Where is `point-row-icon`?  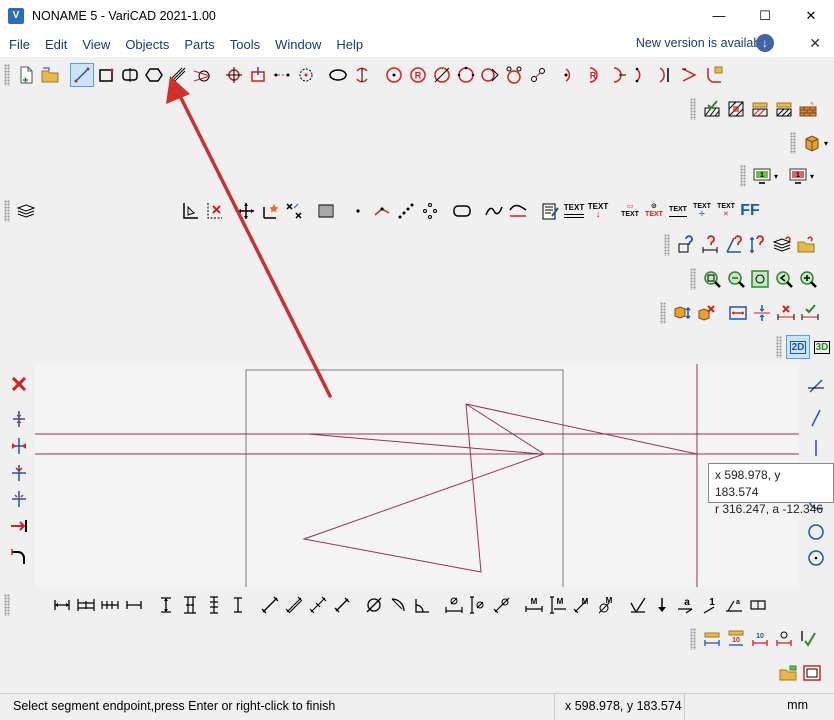
point-row-icon is located at coordinates (406, 211).